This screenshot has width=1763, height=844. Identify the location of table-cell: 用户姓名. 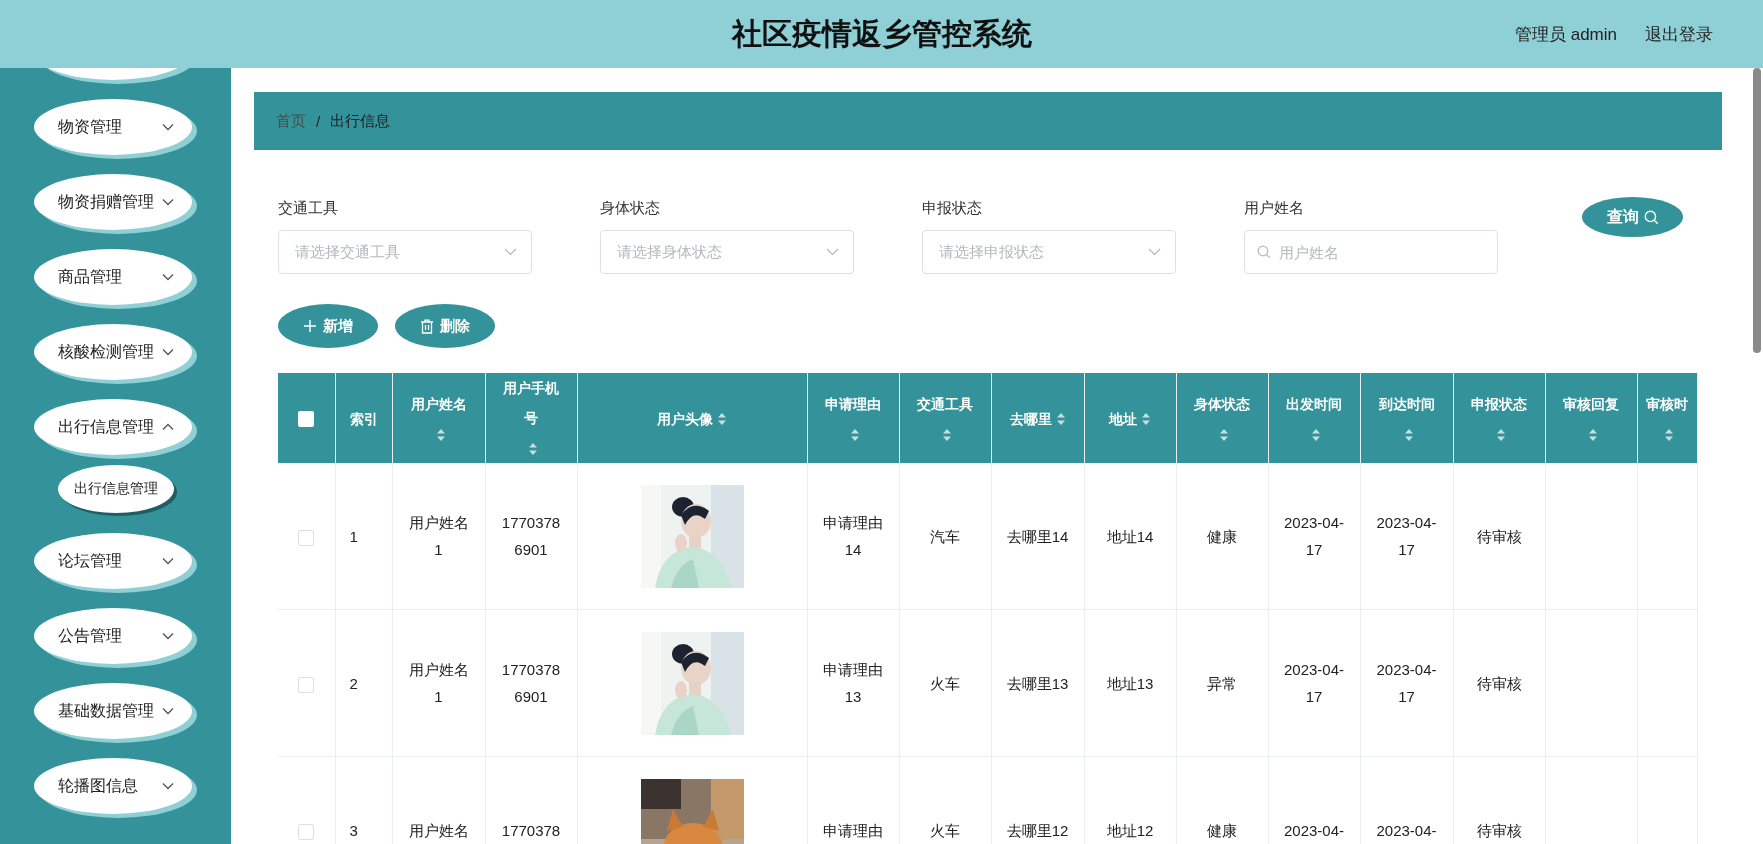
(438, 800).